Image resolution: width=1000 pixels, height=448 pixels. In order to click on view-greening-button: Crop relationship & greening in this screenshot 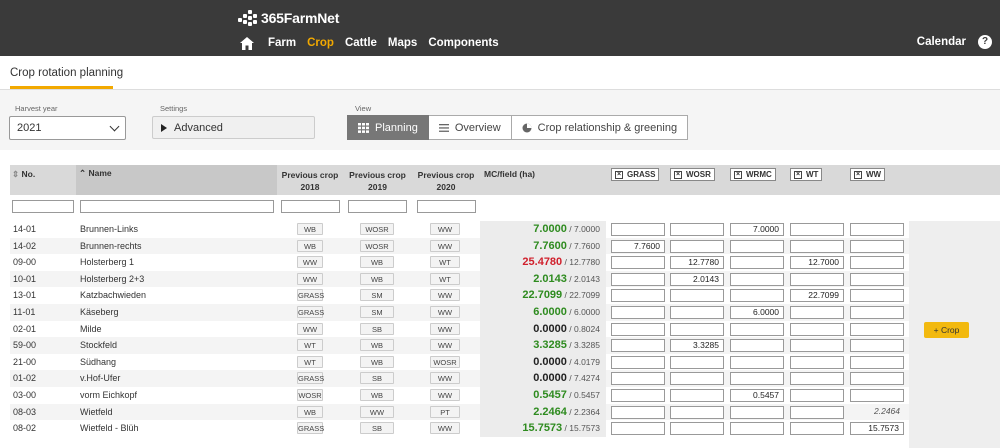, I will do `click(600, 127)`.